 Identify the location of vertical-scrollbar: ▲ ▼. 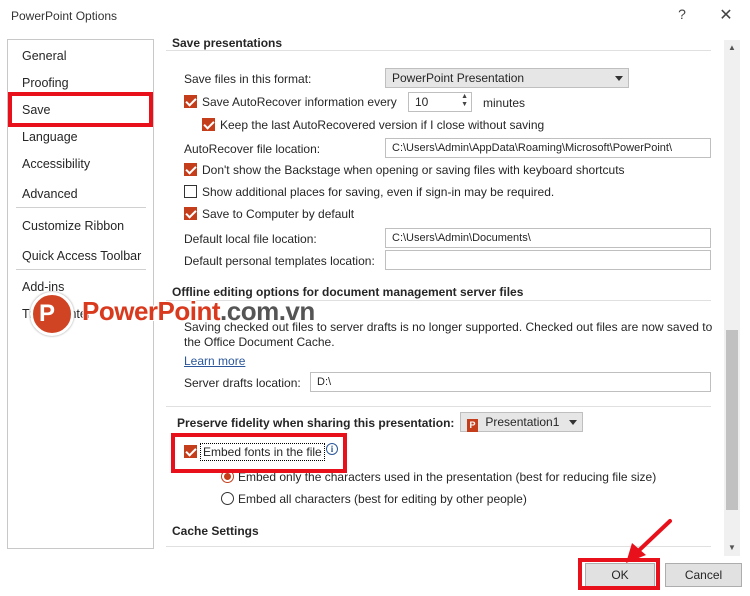
(732, 298).